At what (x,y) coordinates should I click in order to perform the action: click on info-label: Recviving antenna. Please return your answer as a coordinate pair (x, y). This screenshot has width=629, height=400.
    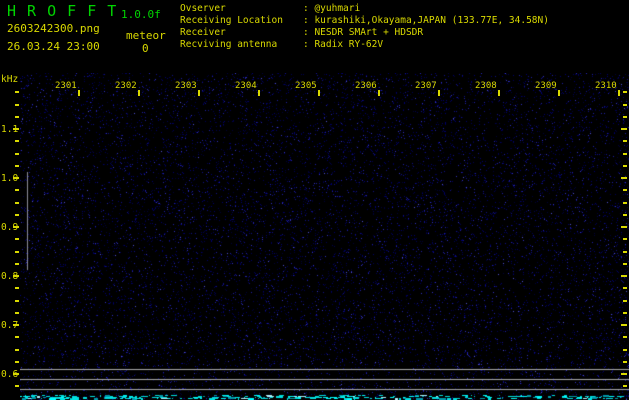
    Looking at the image, I should click on (229, 44).